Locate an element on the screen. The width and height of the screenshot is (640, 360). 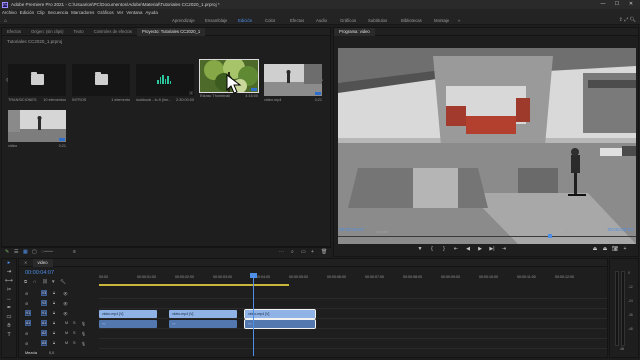
new-bin-icon: ▭ is located at coordinates (303, 252).